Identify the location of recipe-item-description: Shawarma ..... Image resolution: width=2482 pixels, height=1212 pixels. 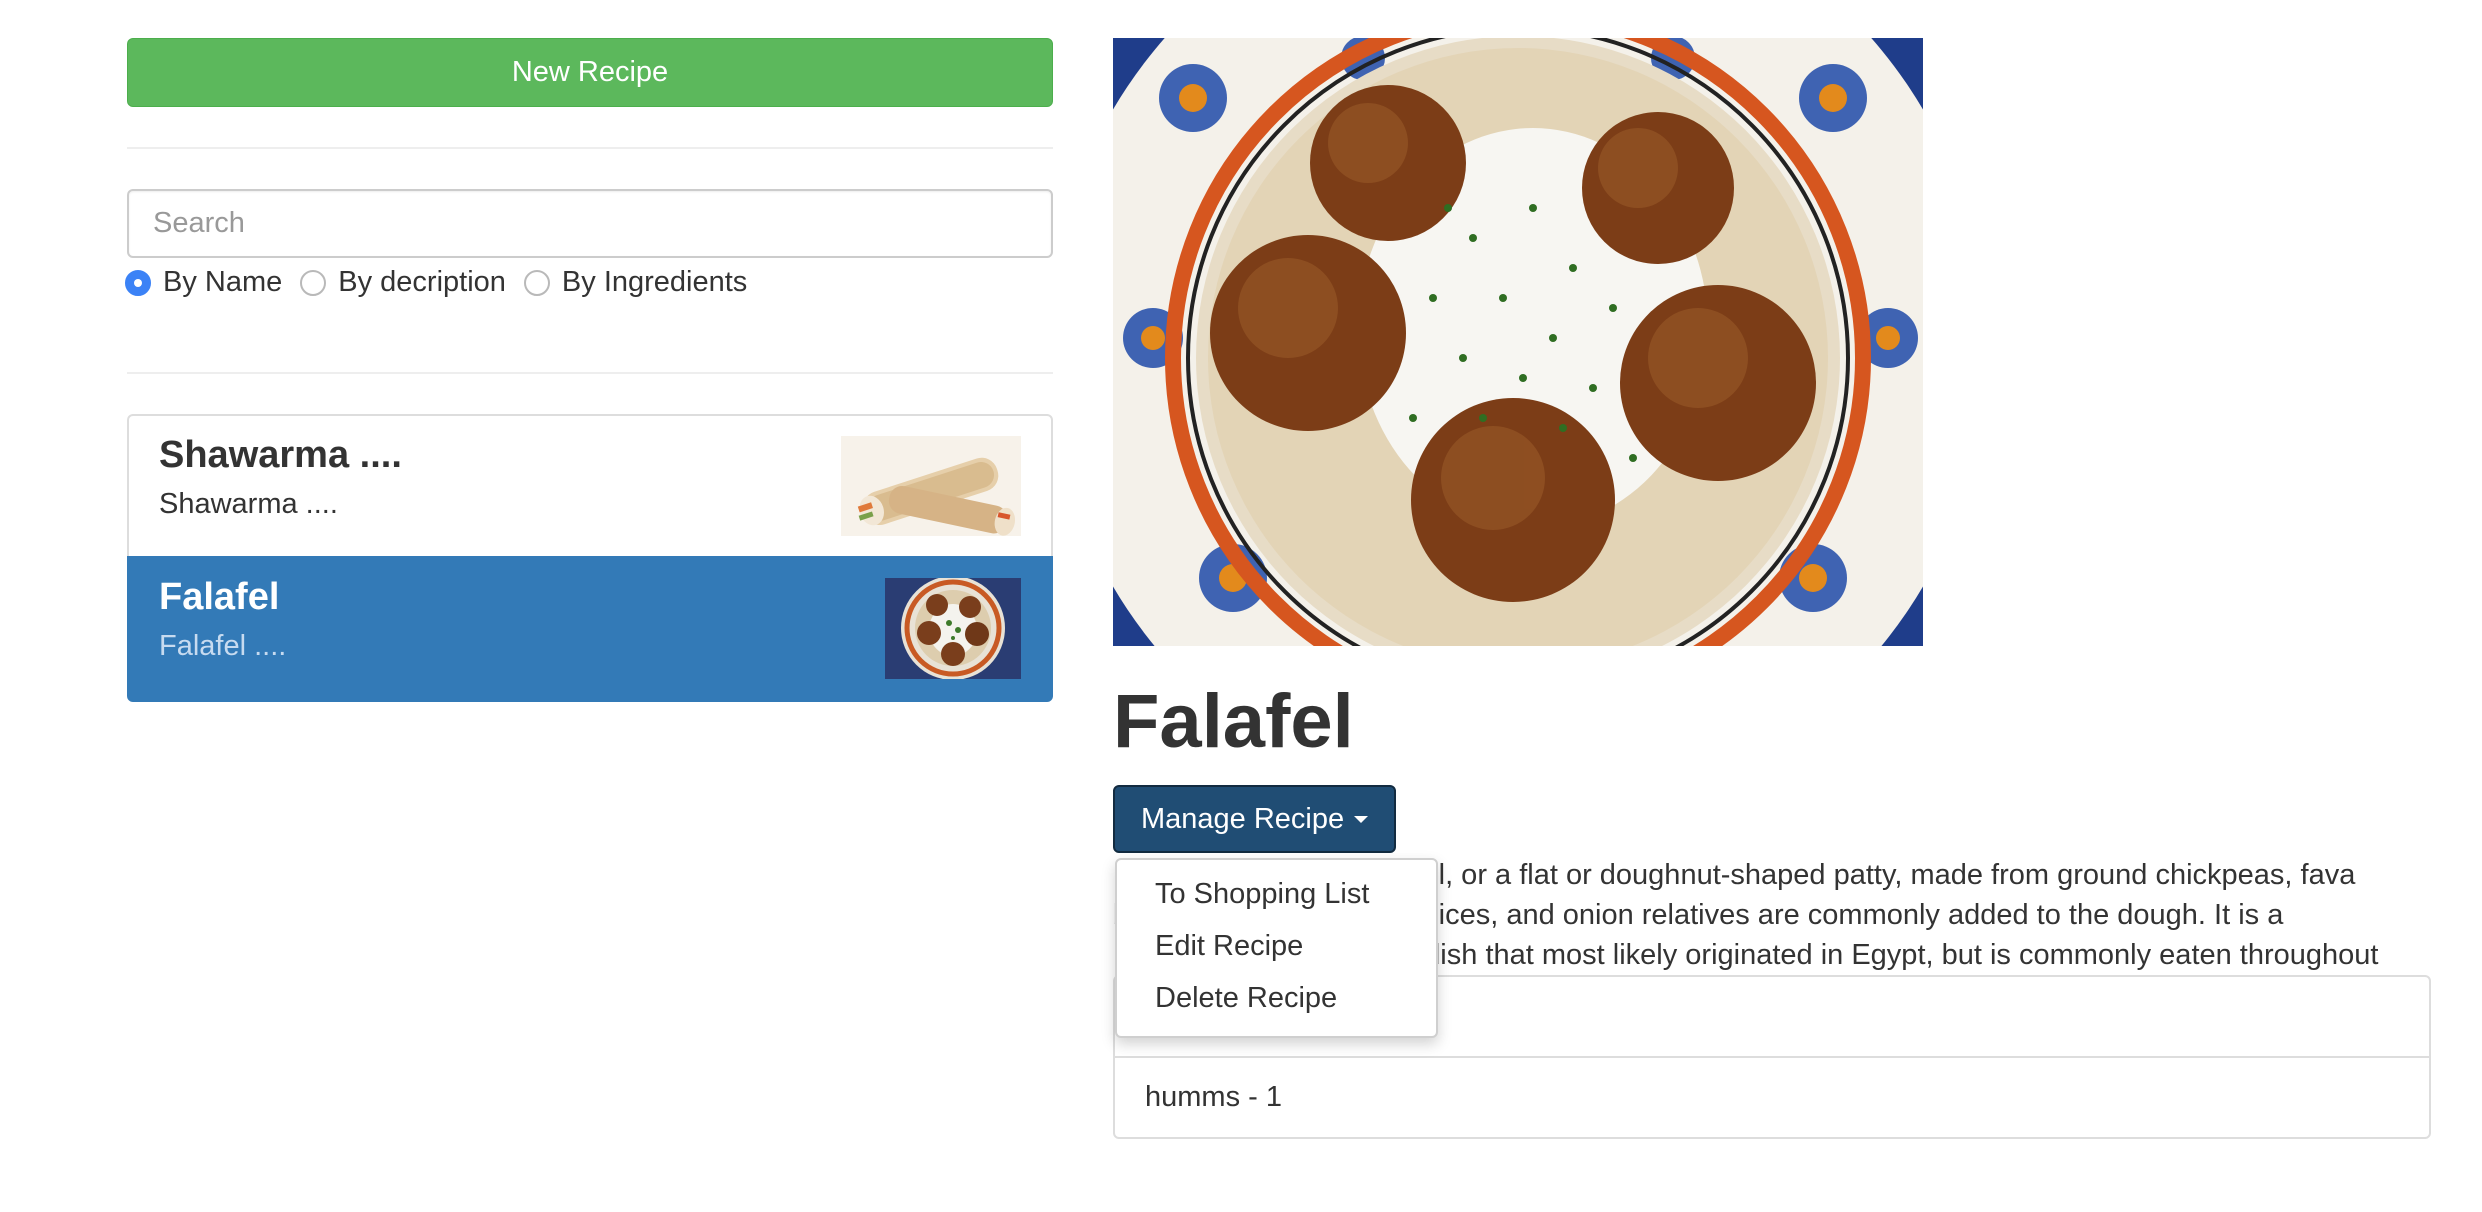
(248, 504).